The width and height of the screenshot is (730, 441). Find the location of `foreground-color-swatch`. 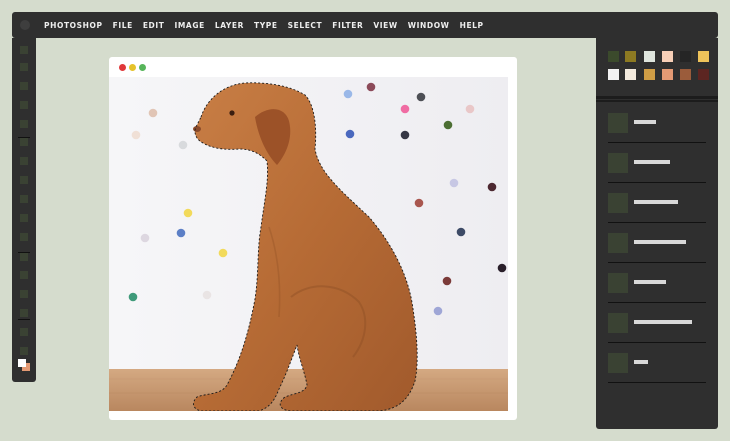

foreground-color-swatch is located at coordinates (22, 363).